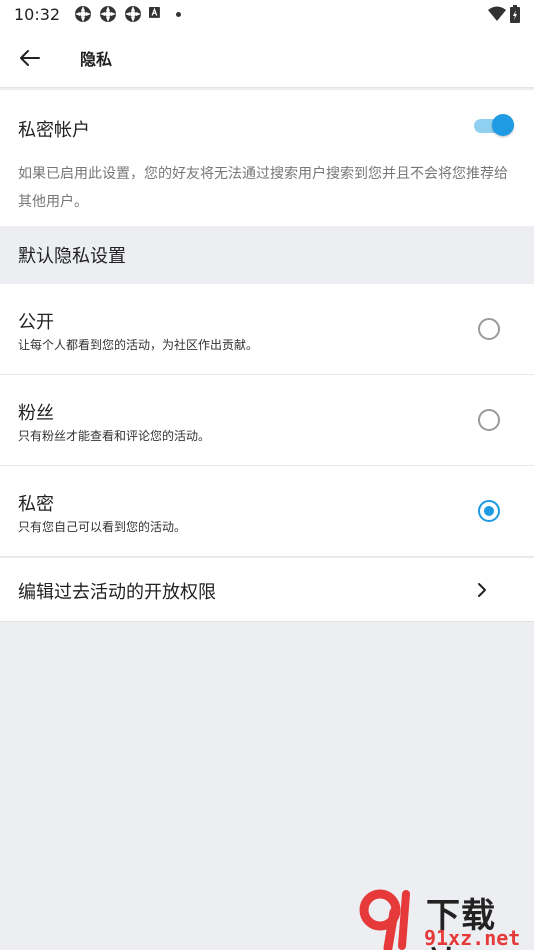 The image size is (534, 950). Describe the element at coordinates (36, 413) in the screenshot. I see `option-title: 粉丝` at that location.